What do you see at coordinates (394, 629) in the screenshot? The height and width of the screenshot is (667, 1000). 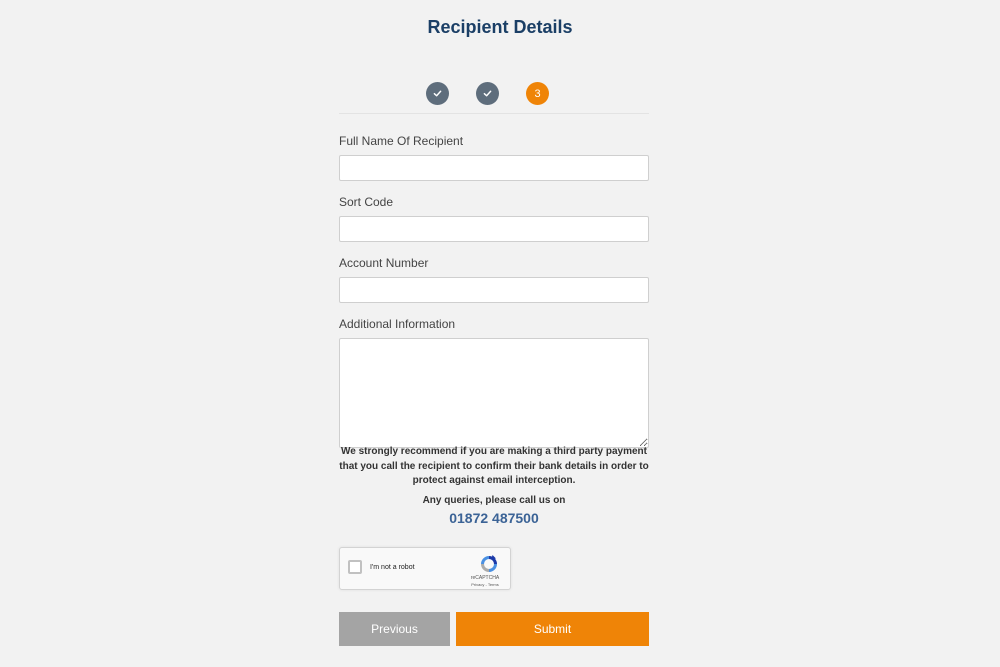 I see `previous-button: Previous` at bounding box center [394, 629].